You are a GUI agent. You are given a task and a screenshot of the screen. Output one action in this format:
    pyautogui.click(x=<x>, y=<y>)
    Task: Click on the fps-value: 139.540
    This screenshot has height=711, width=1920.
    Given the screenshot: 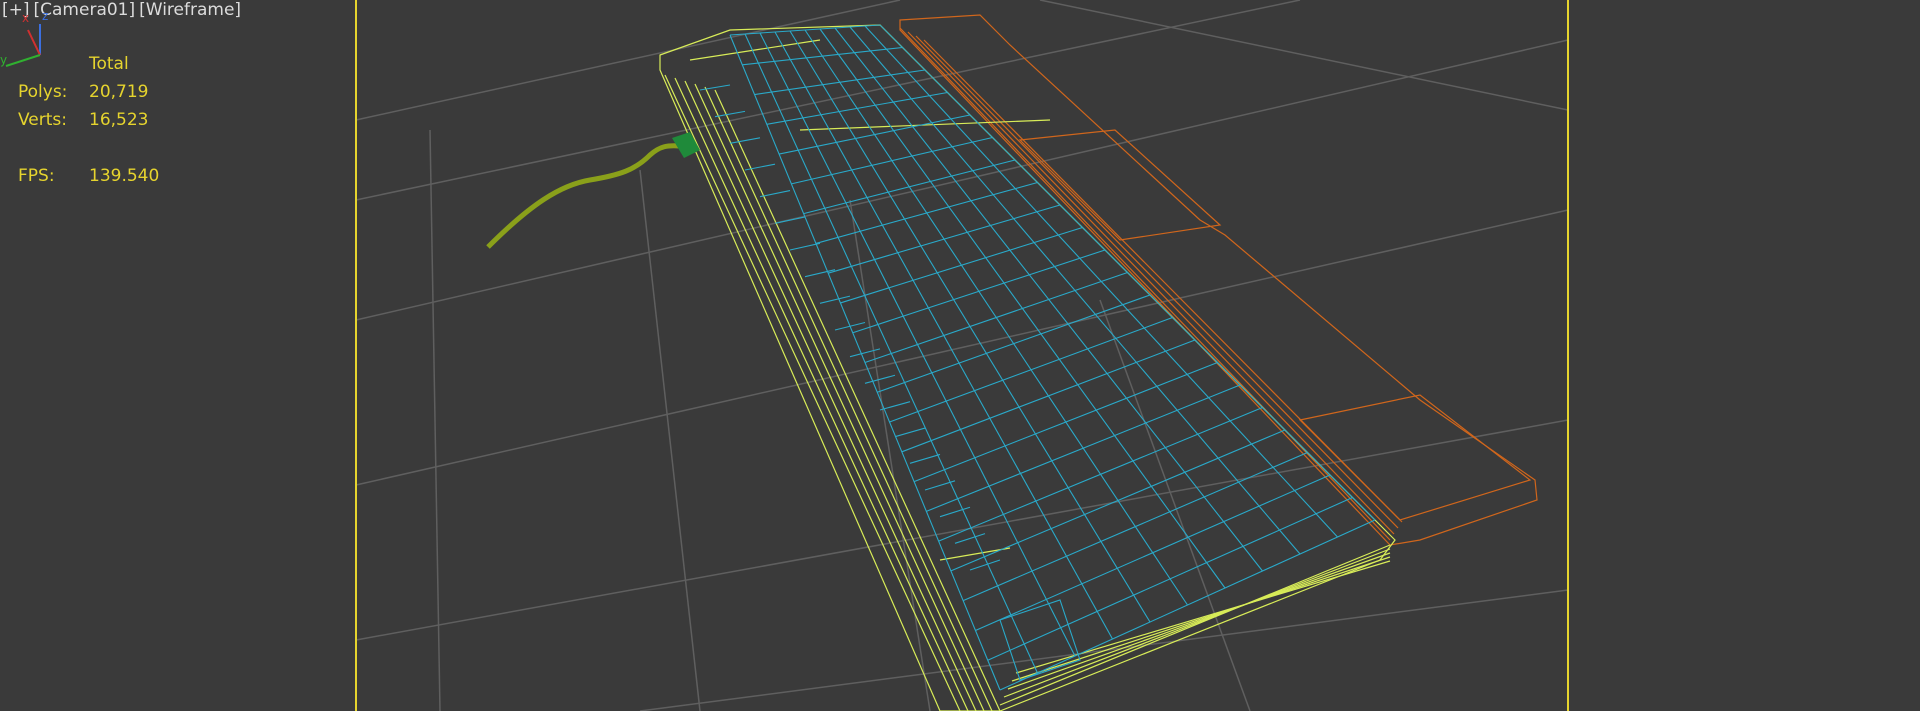 What is the action you would take?
    pyautogui.click(x=124, y=176)
    